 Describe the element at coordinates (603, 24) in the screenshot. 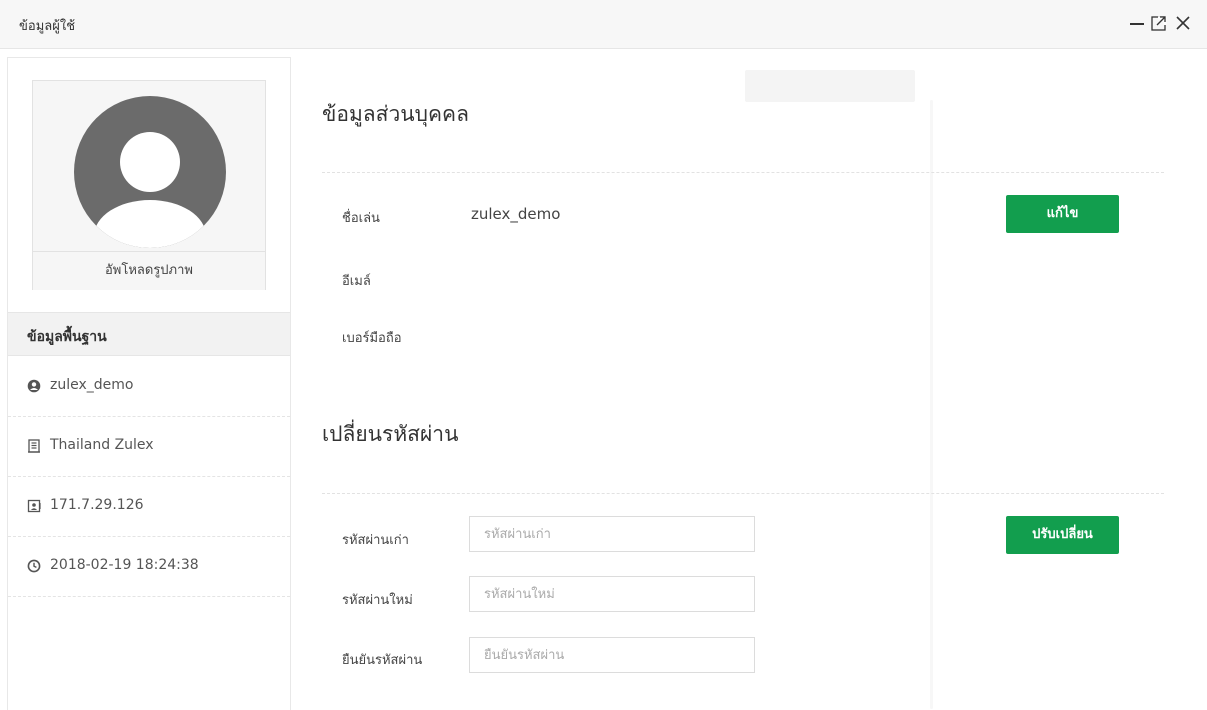

I see `window-titlebar: ข้อมูลผู้ใช้` at that location.